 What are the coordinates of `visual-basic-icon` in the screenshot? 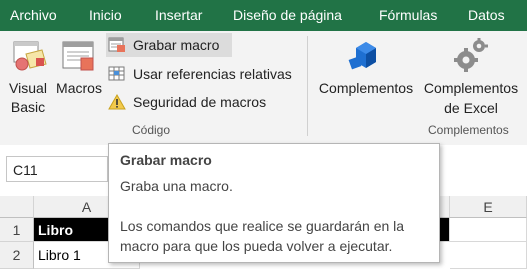 It's located at (30, 56).